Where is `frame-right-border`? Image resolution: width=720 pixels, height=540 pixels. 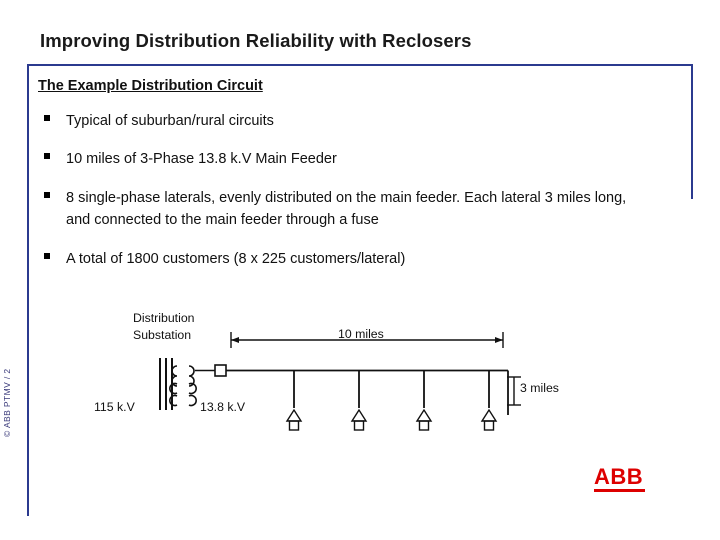 frame-right-border is located at coordinates (692, 131).